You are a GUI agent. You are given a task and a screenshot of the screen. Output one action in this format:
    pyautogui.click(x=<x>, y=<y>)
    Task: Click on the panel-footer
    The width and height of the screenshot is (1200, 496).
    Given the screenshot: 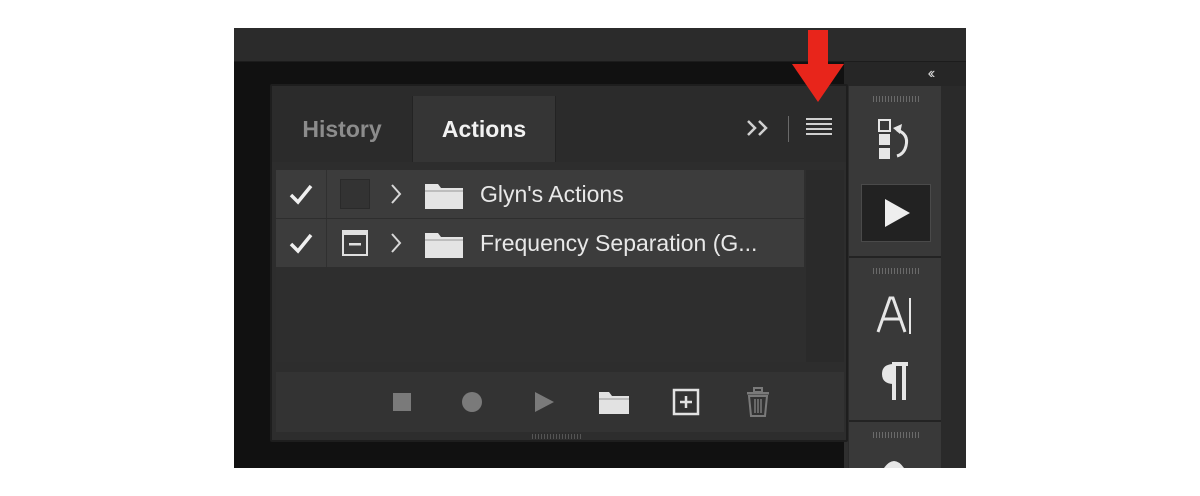 What is the action you would take?
    pyautogui.click(x=560, y=402)
    